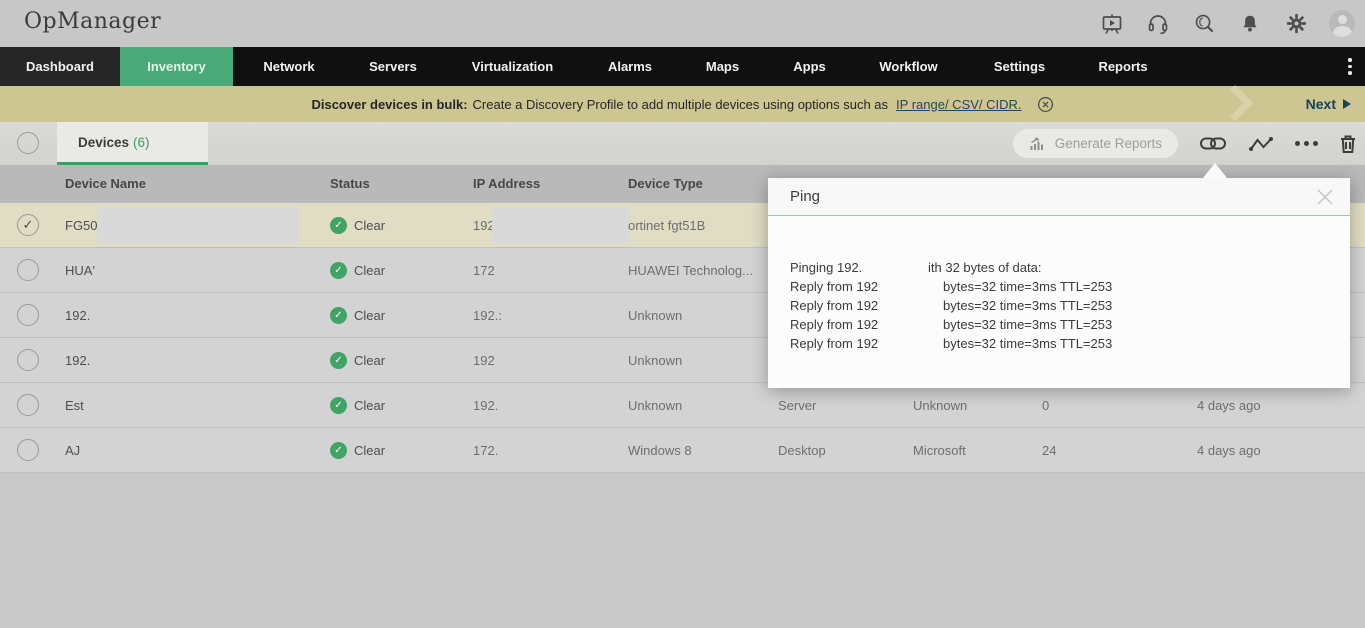 This screenshot has height=628, width=1365. Describe the element at coordinates (176, 66) in the screenshot. I see `nav-inventory: Inventory` at that location.